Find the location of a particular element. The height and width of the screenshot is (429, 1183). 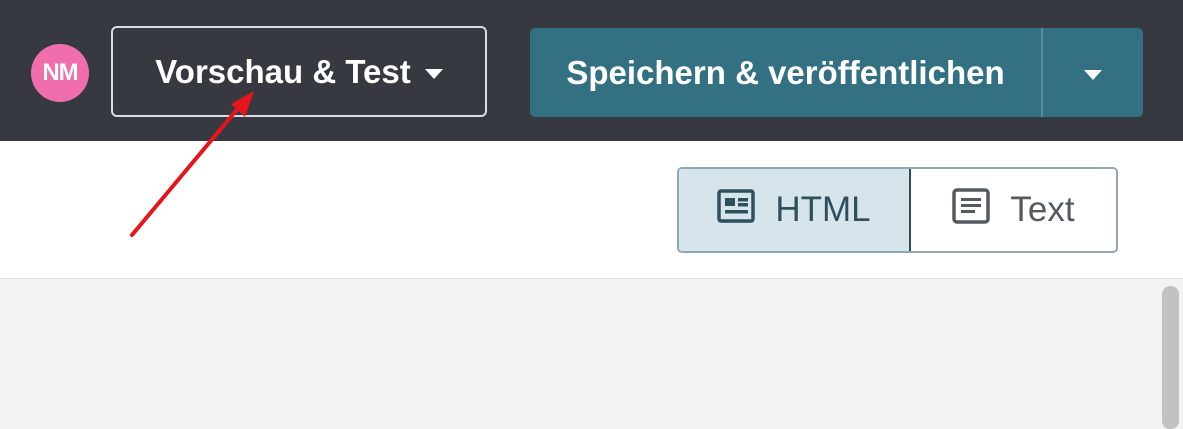

user-avatar: NM is located at coordinates (60, 73).